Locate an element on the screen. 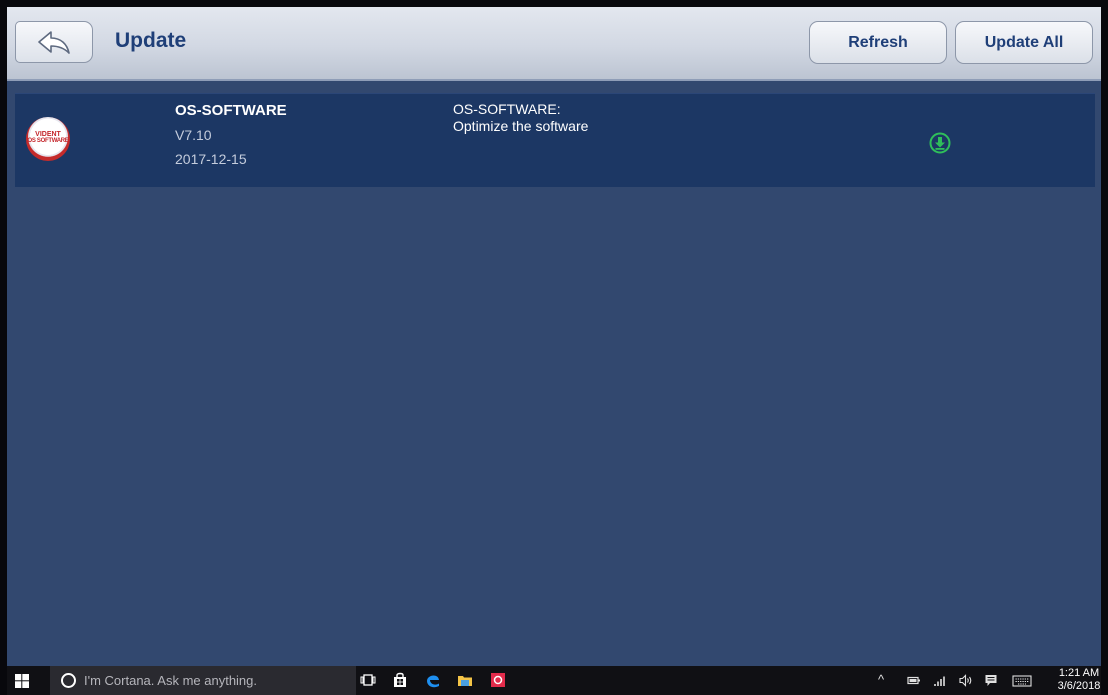 The width and height of the screenshot is (1108, 695). clock-date: 3/6/2018 is located at coordinates (1079, 686).